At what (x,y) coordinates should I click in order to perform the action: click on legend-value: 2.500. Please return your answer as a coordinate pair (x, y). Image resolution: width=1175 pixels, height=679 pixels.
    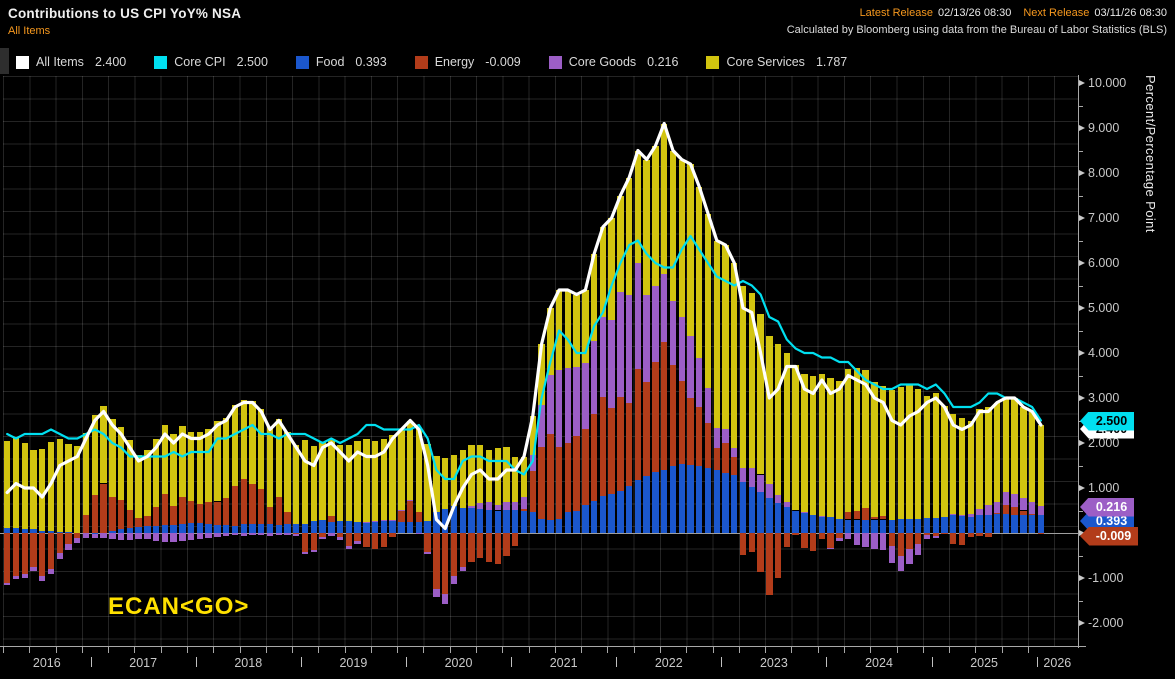
    Looking at the image, I should click on (252, 62).